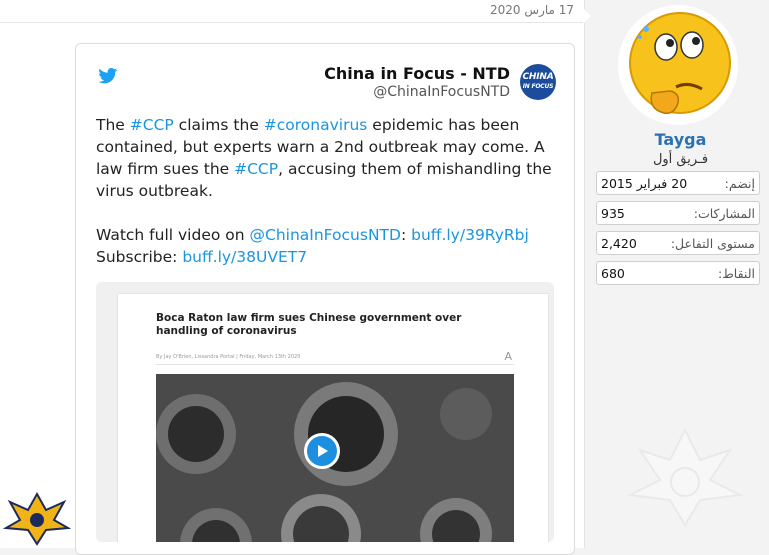 This screenshot has height=555, width=769. What do you see at coordinates (680, 159) in the screenshot?
I see `user-rank: فـريق أول` at bounding box center [680, 159].